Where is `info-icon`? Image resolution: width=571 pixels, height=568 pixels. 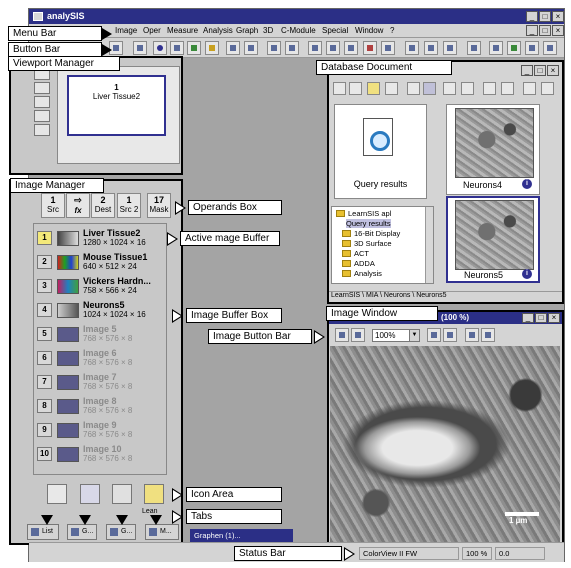 info-icon is located at coordinates (160, 48).